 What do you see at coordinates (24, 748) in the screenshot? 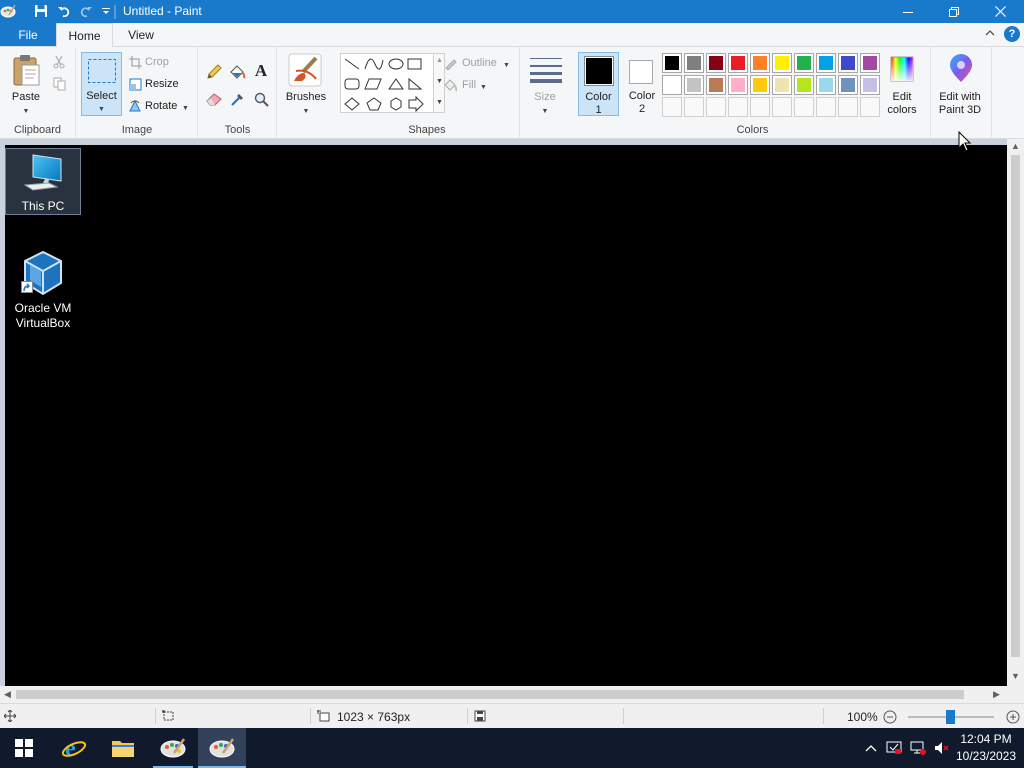
I see `start-button` at bounding box center [24, 748].